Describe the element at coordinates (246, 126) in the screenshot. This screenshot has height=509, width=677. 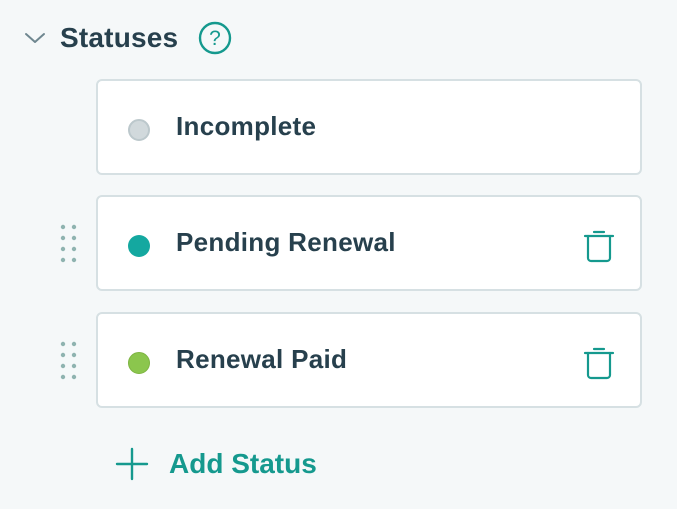
I see `status-label: Incomplete` at that location.